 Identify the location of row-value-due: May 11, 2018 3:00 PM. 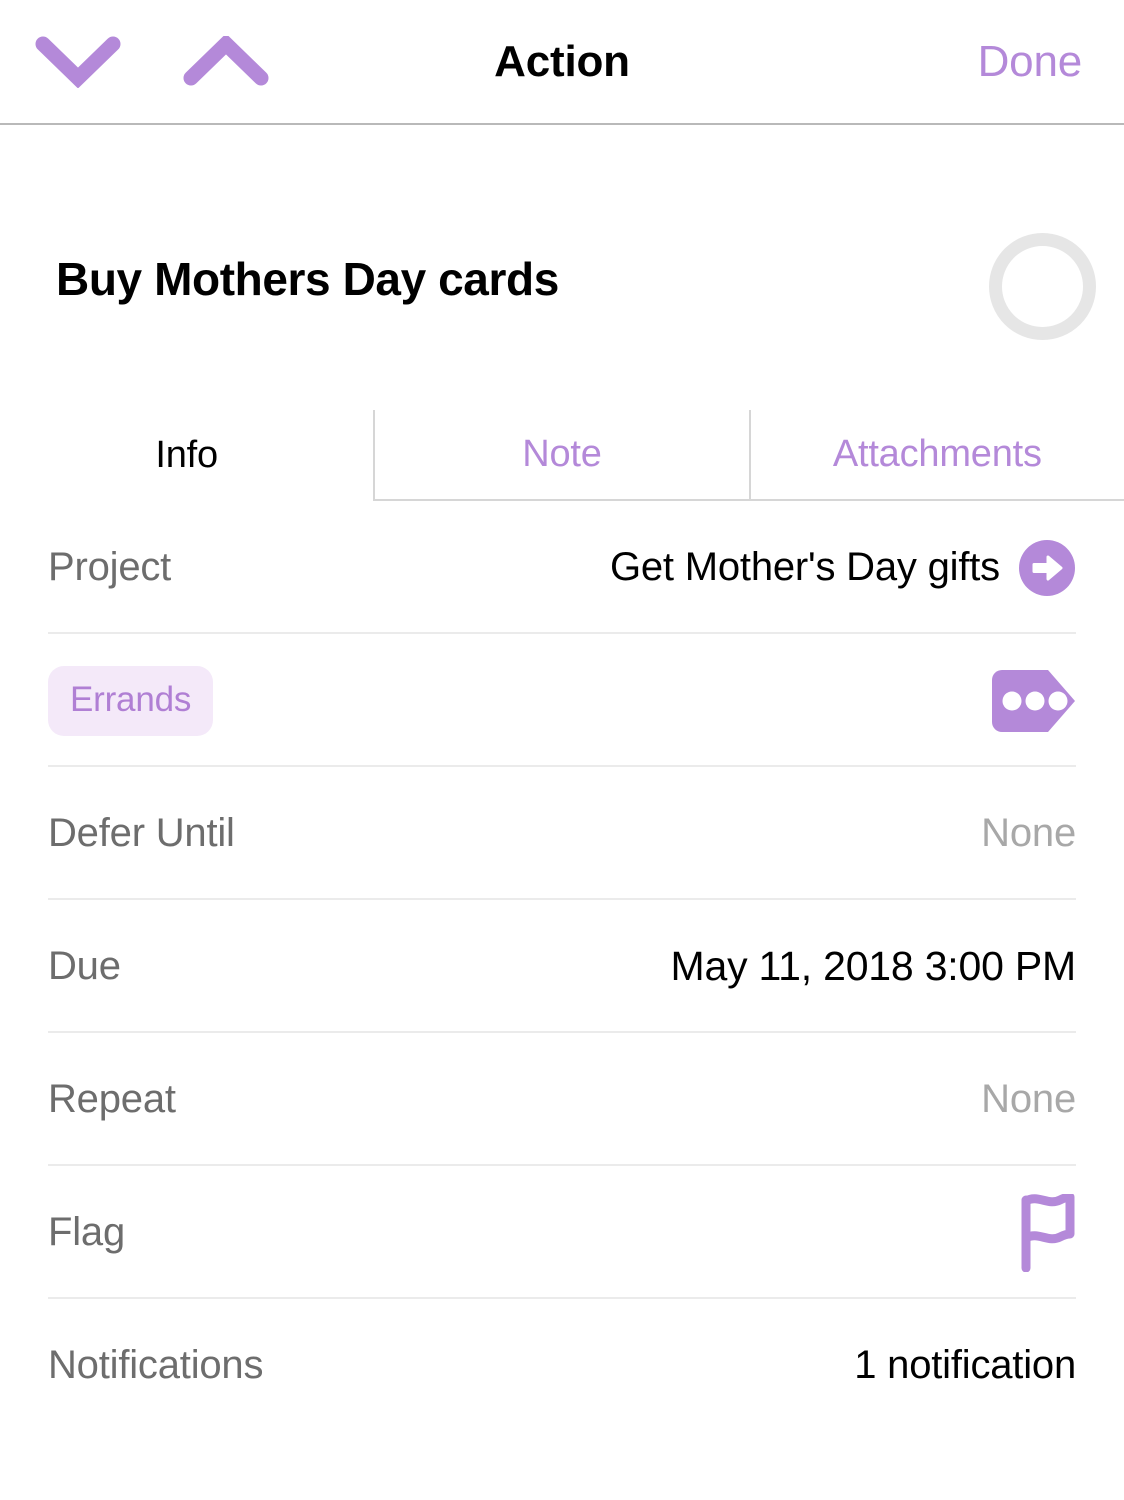
(873, 966).